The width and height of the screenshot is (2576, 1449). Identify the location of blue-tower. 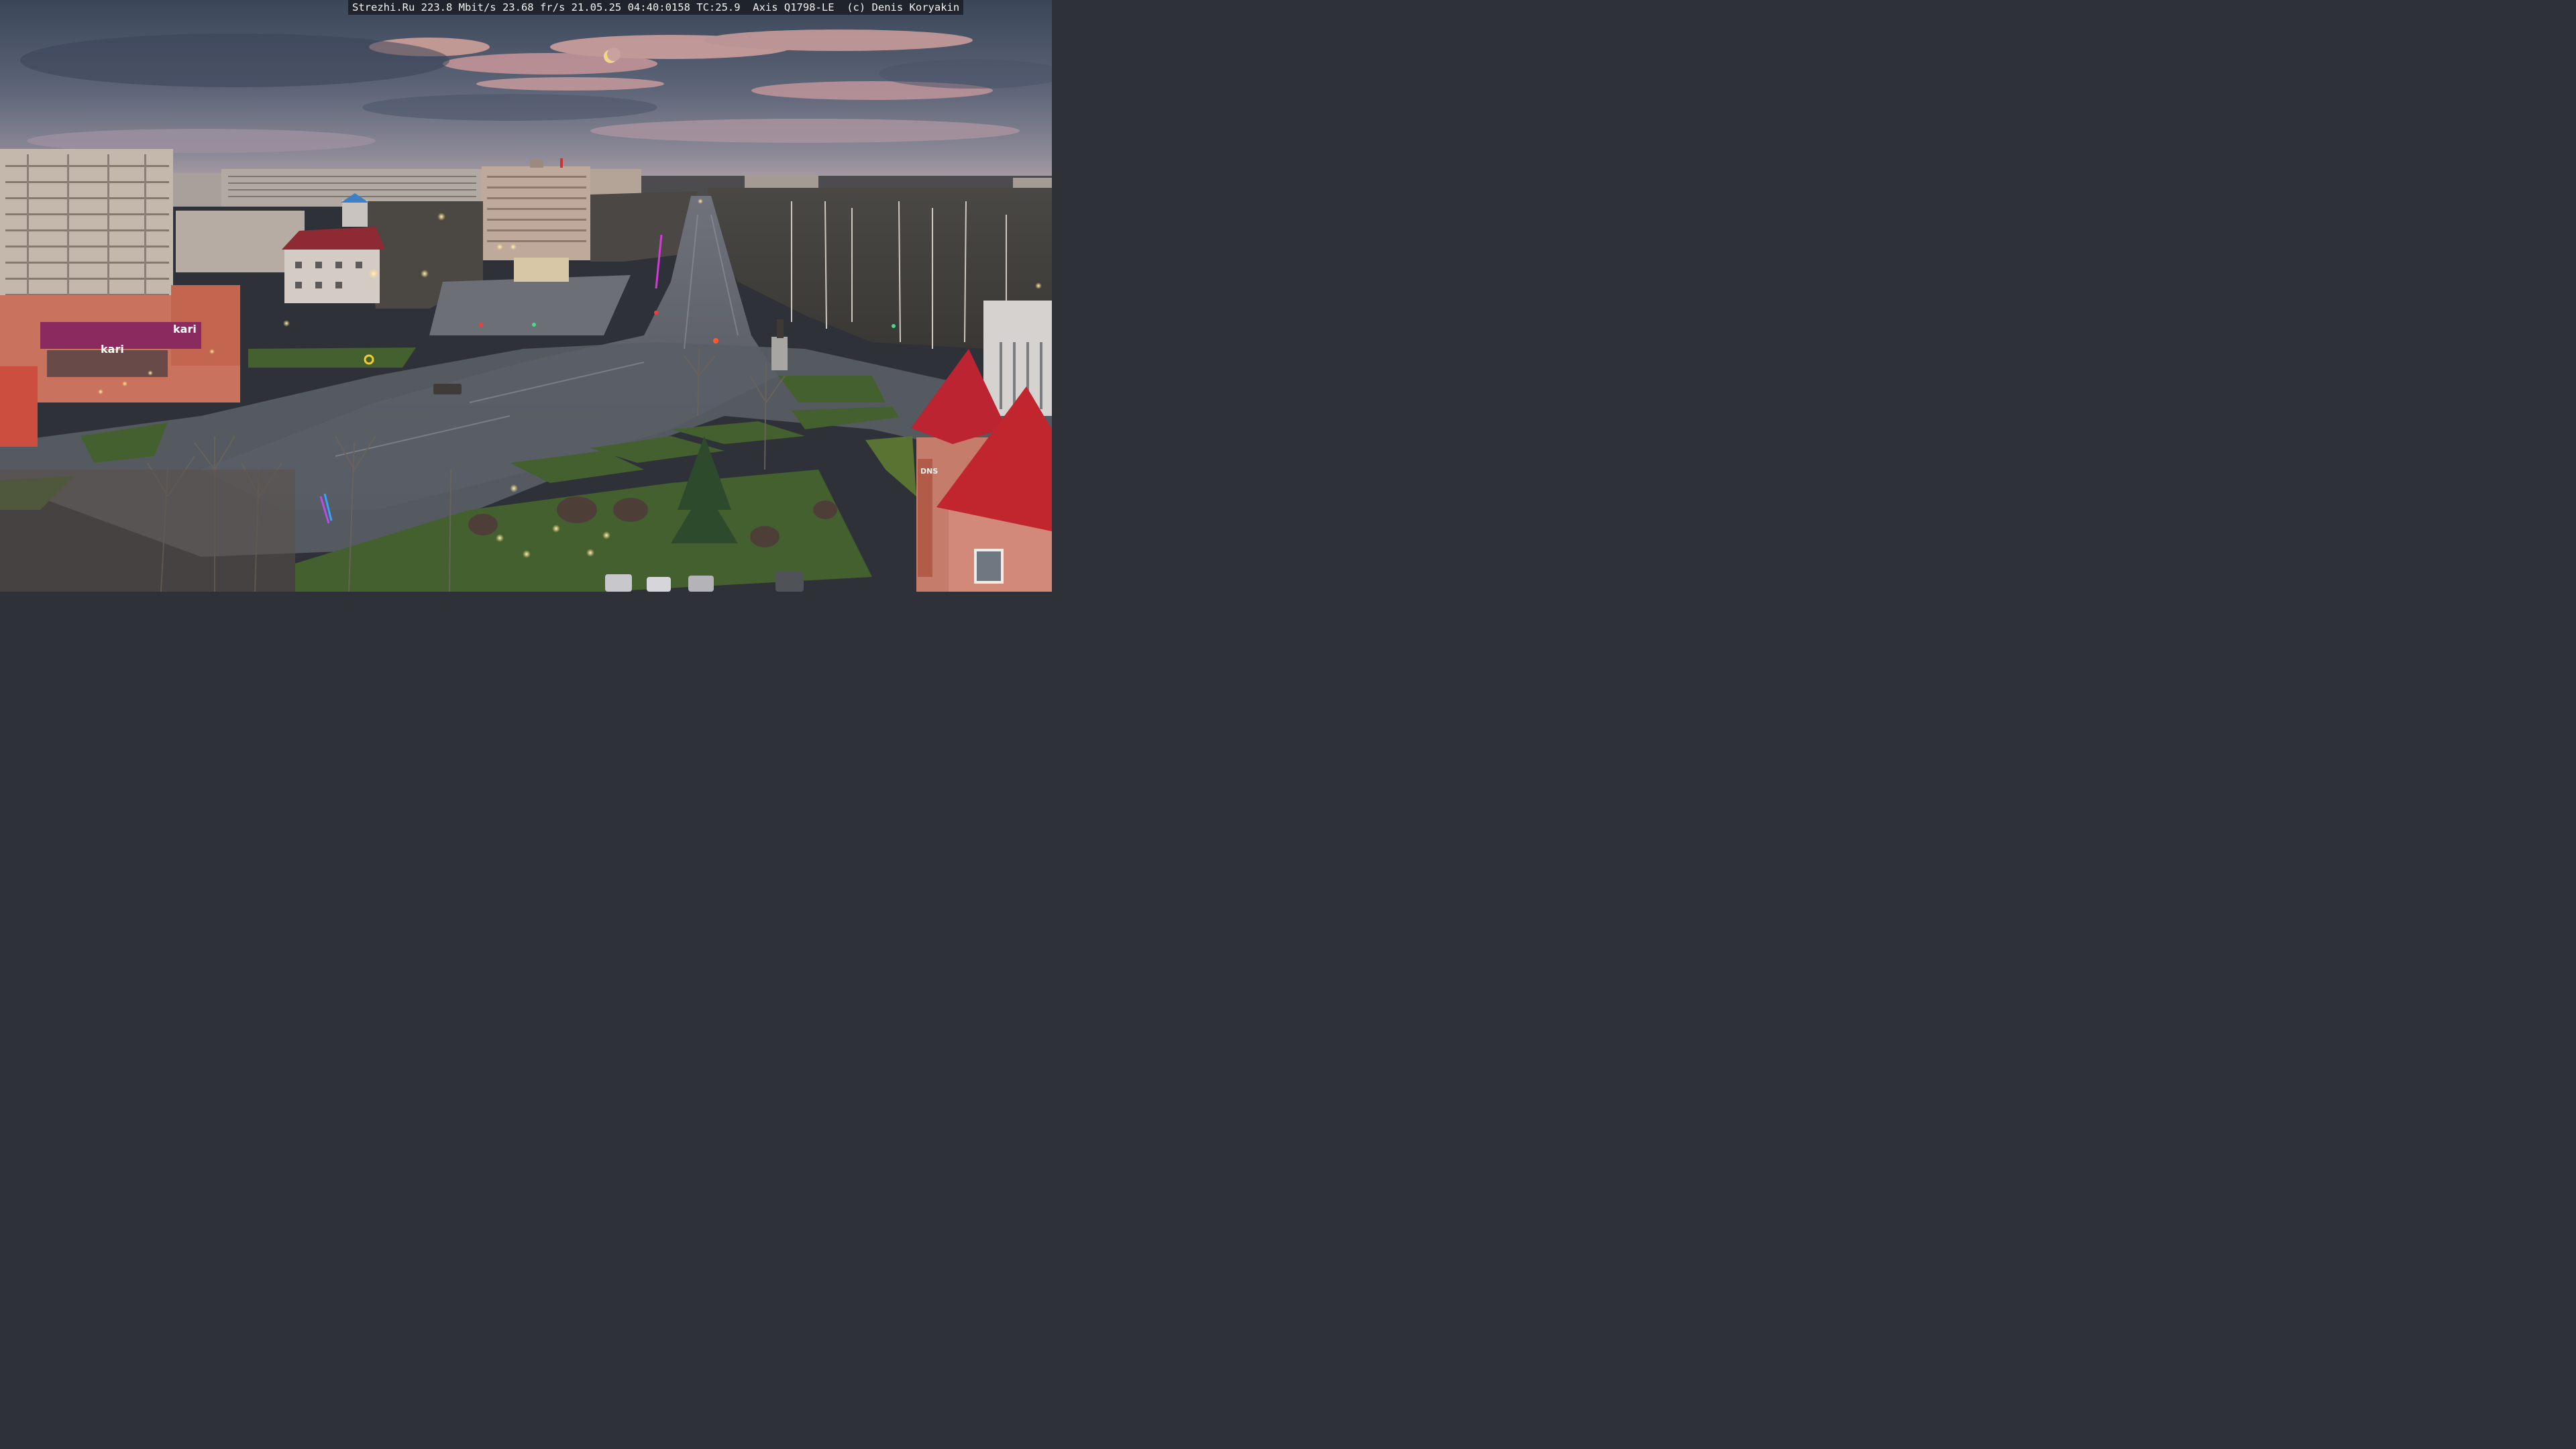
(355, 213).